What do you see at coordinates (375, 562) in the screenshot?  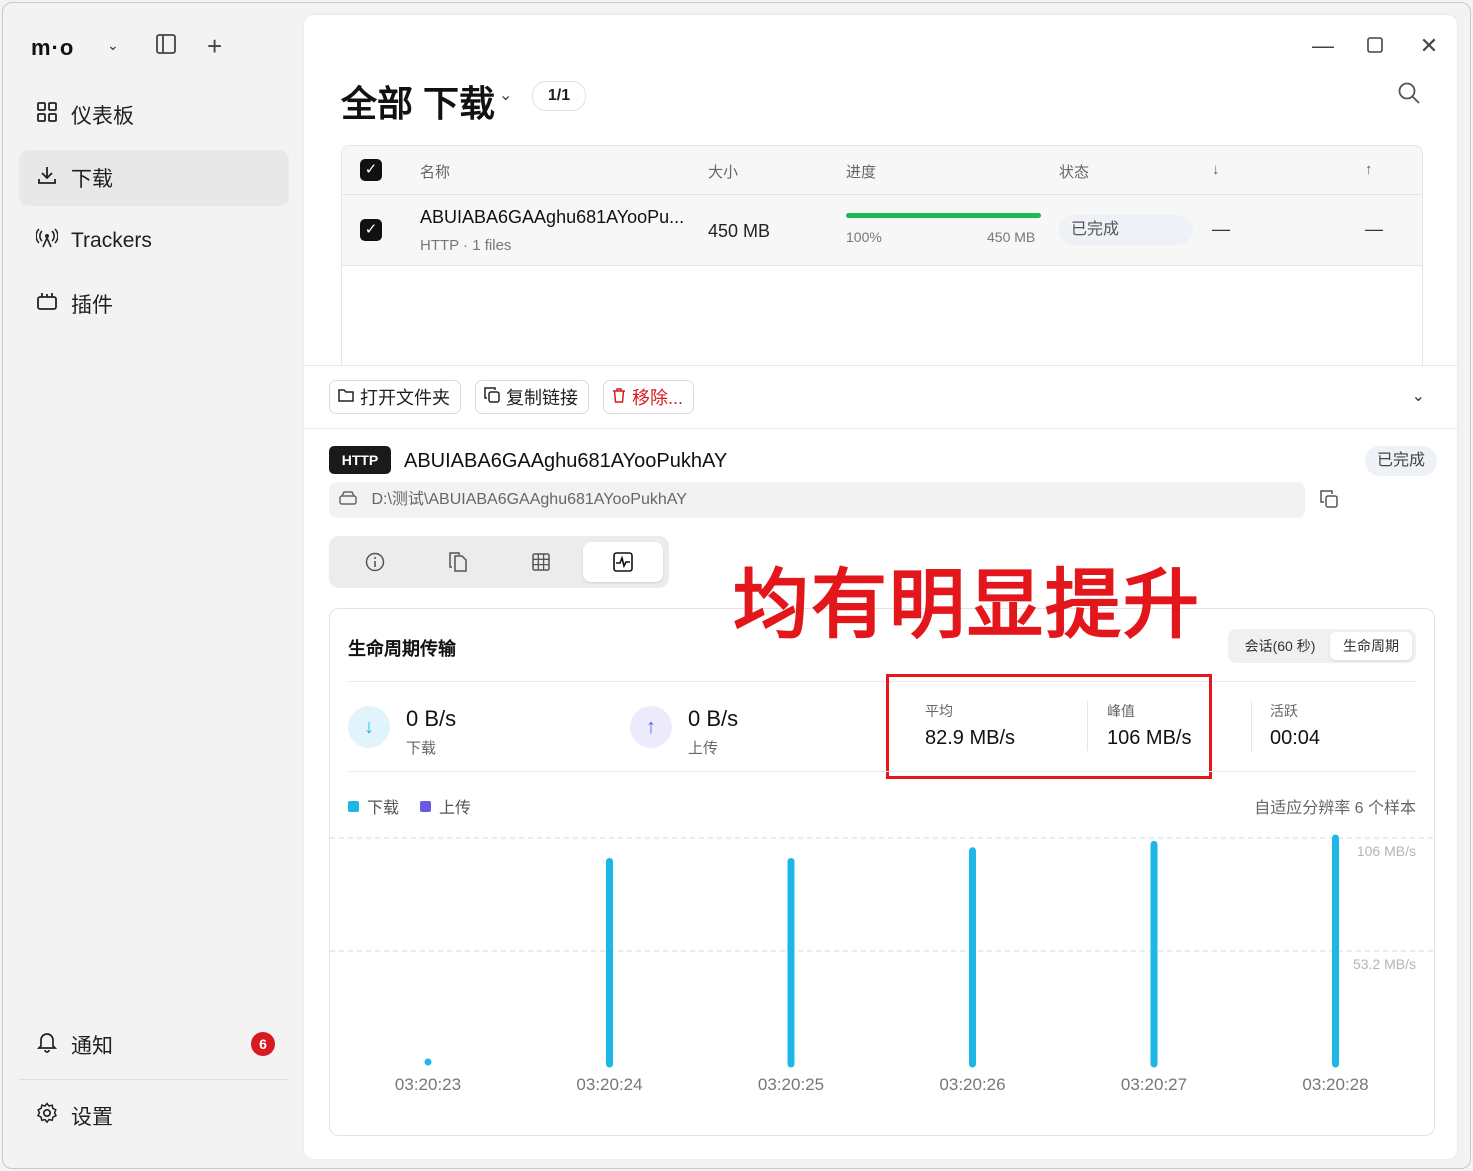 I see `info-icon` at bounding box center [375, 562].